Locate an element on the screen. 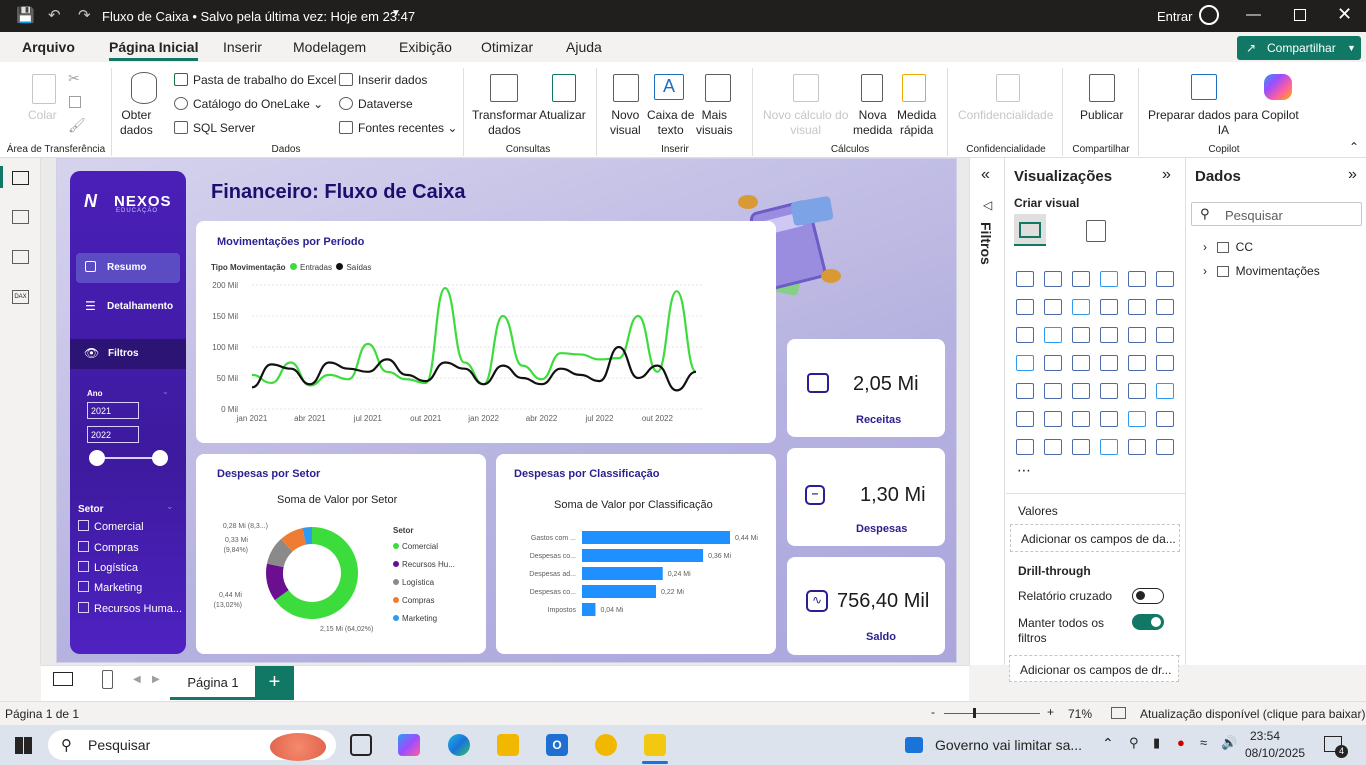 This screenshot has width=1366, height=765. copilot-taskbar-icon is located at coordinates (409, 745).